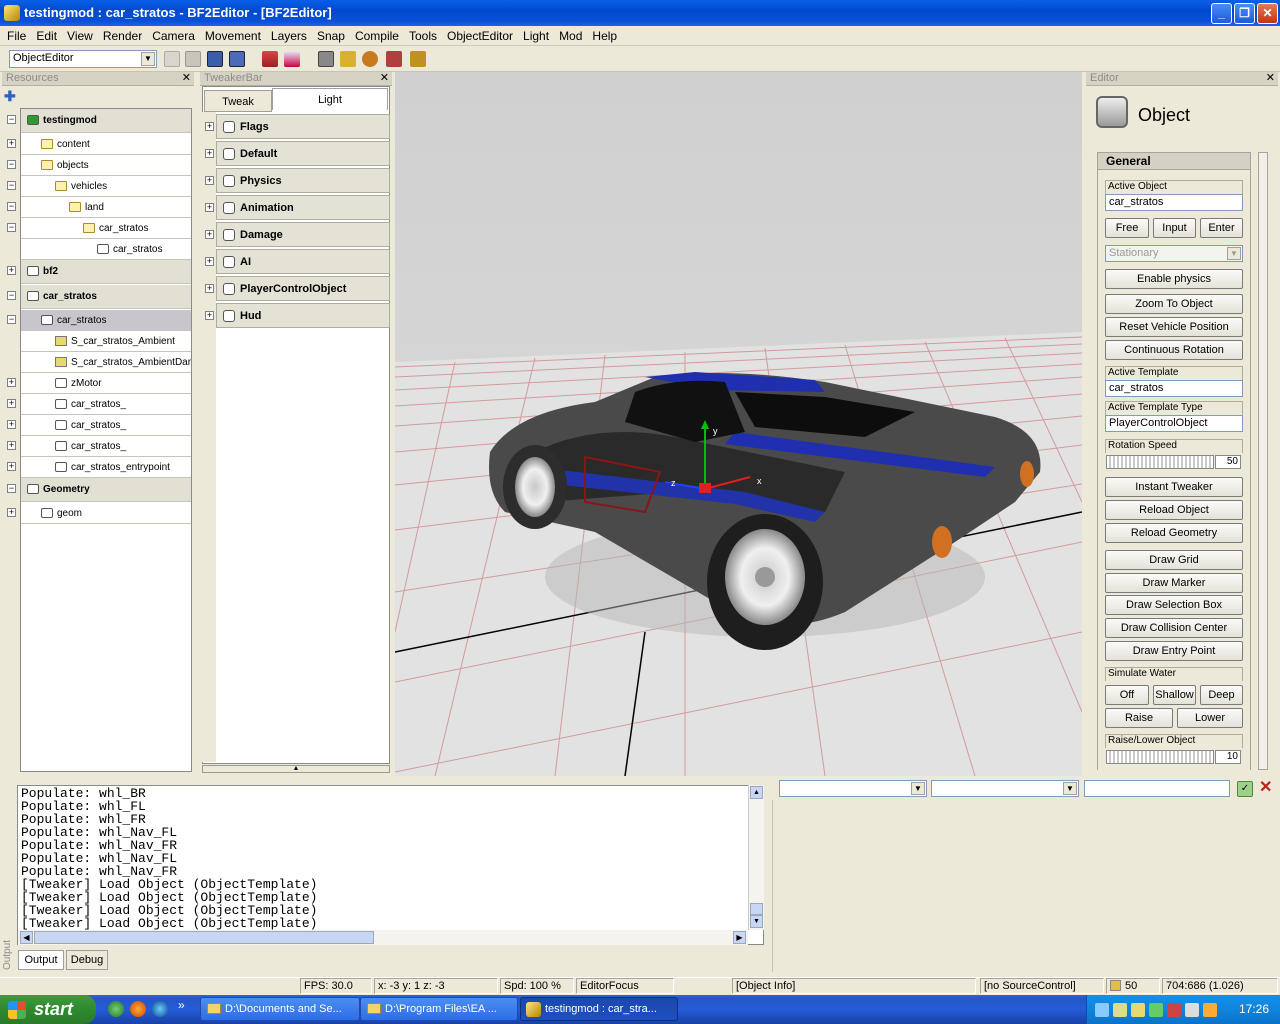 The width and height of the screenshot is (1280, 1024). Describe the element at coordinates (303, 126) in the screenshot. I see `tweaker-section: Flags` at that location.